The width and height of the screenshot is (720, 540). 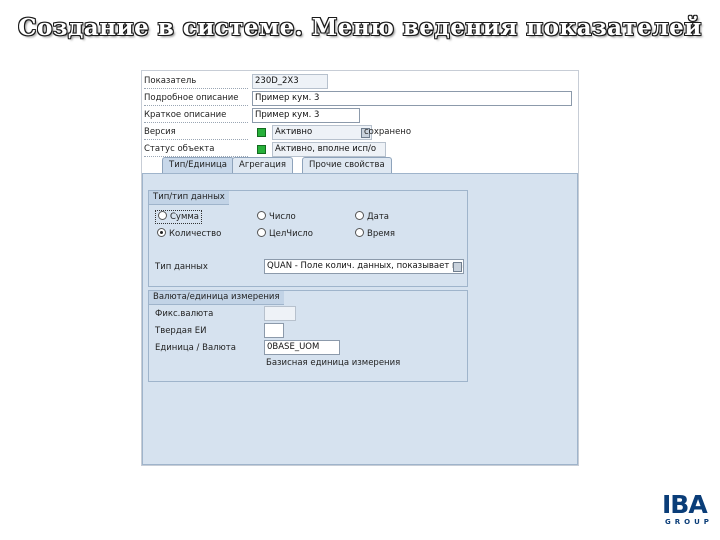 What do you see at coordinates (196, 98) in the screenshot?
I see `long-description-label: Подробное описание` at bounding box center [196, 98].